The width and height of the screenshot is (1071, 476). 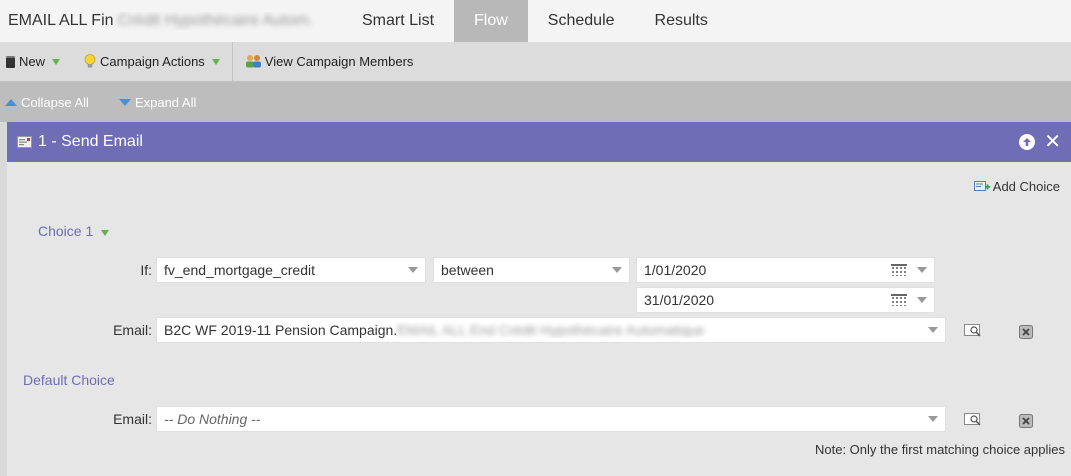 I want to click on new-button: New, so click(x=33, y=62).